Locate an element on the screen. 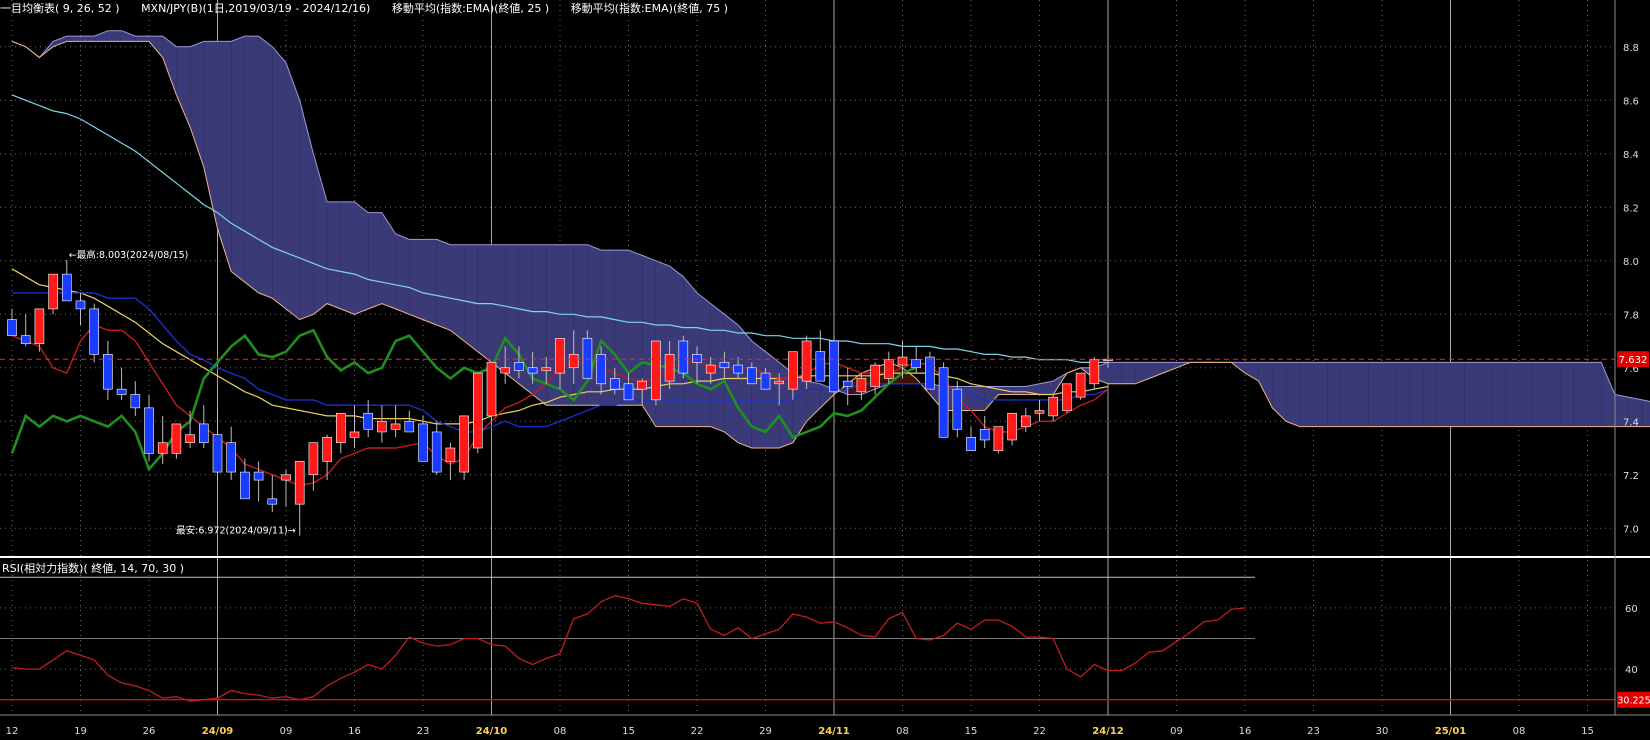 The image size is (1650, 740). y-tick-label: 7.4 is located at coordinates (1631, 422).